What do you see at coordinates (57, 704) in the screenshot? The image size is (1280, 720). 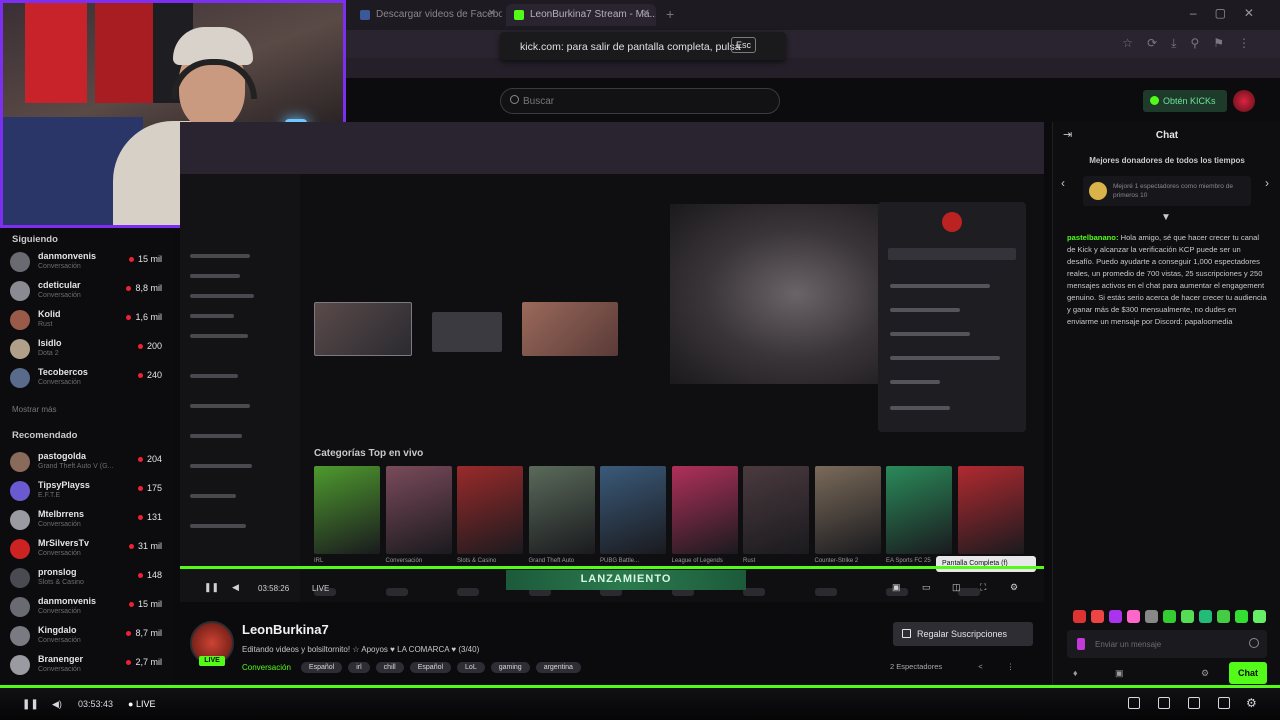 I see `volume-icon: ◀)` at bounding box center [57, 704].